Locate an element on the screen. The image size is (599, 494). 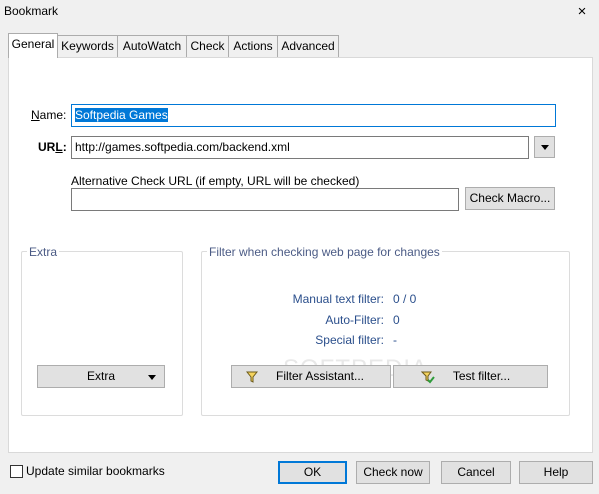
manual-filter-value: 0 / 0 is located at coordinates (405, 299).